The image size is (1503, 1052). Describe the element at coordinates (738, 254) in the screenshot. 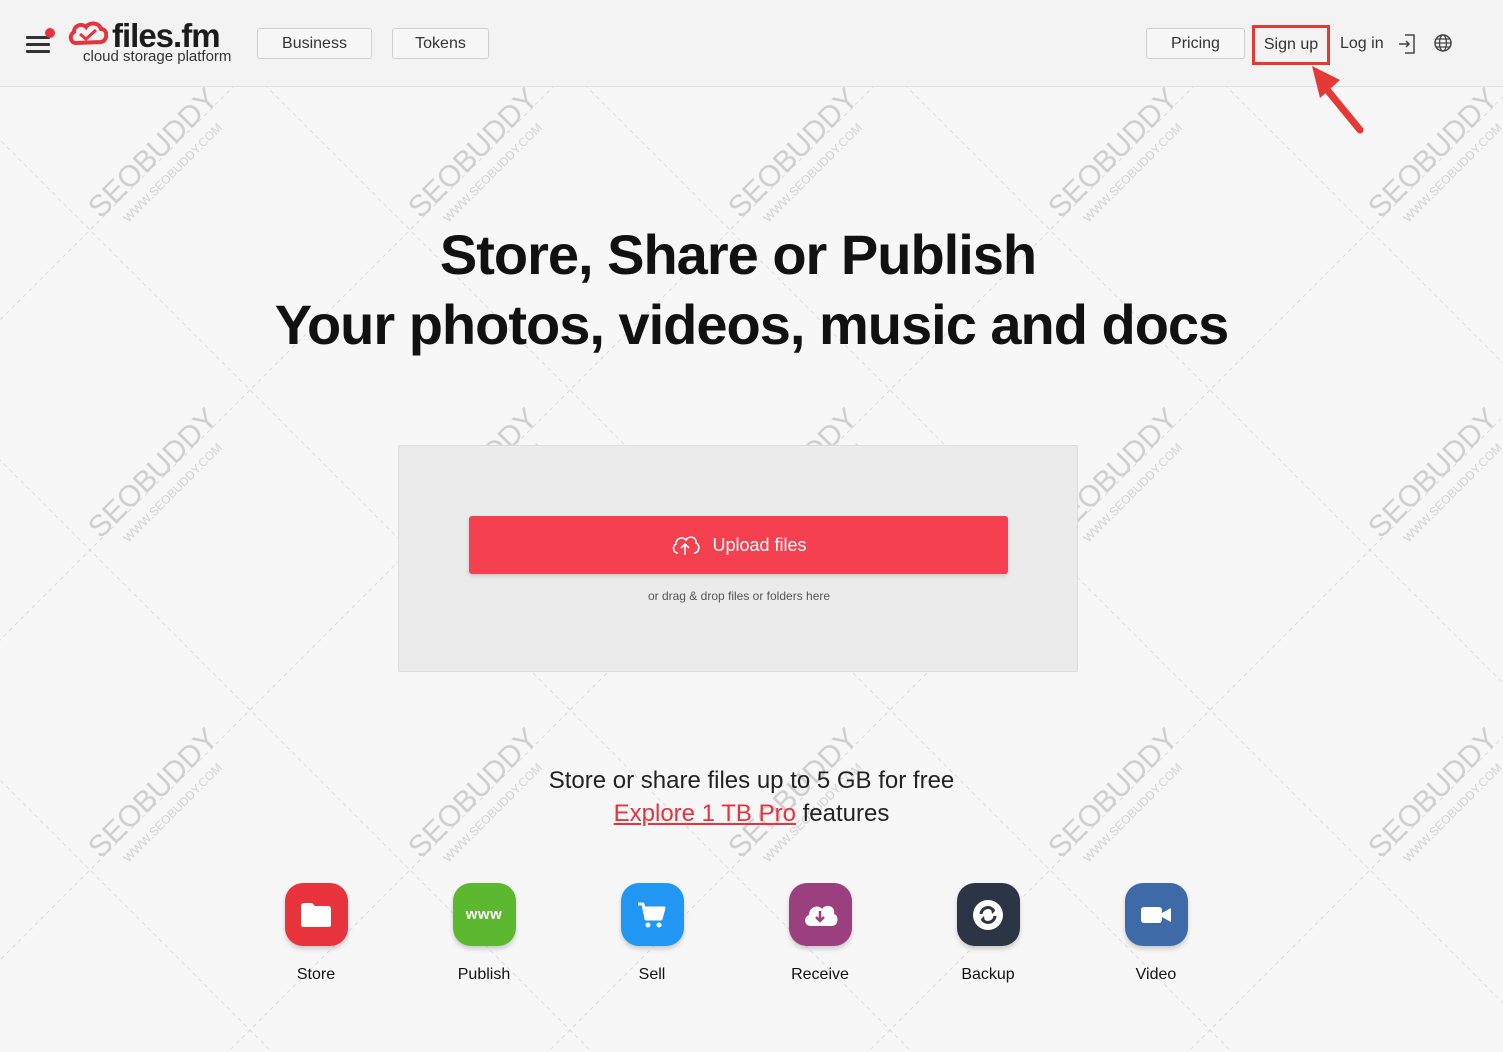

I see `hero-title-line1: Store, Share or Publish` at that location.